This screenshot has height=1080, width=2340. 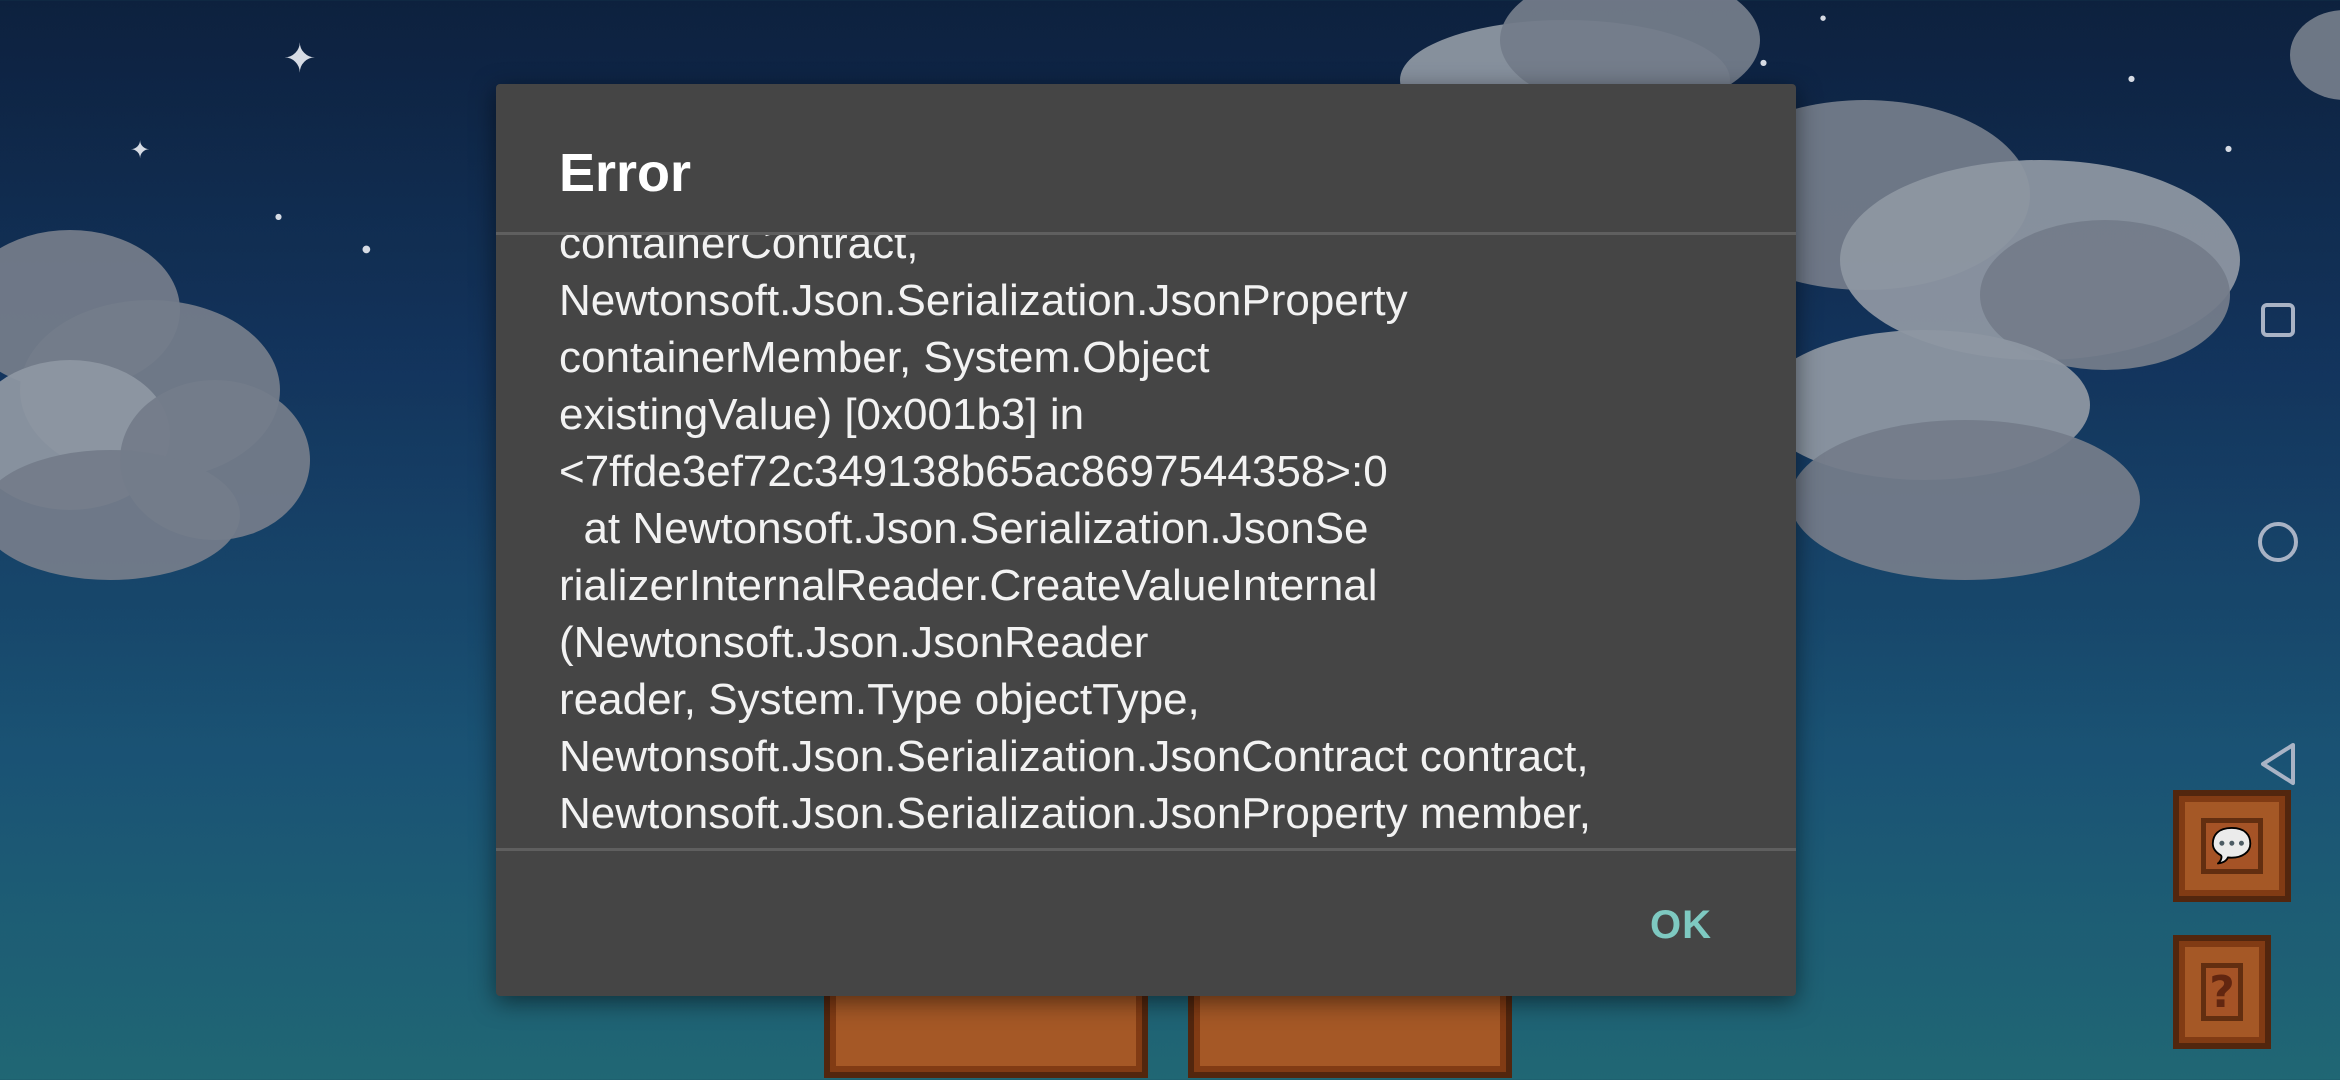 I want to click on error-message-line: containerMember, System.Object, so click(x=884, y=357).